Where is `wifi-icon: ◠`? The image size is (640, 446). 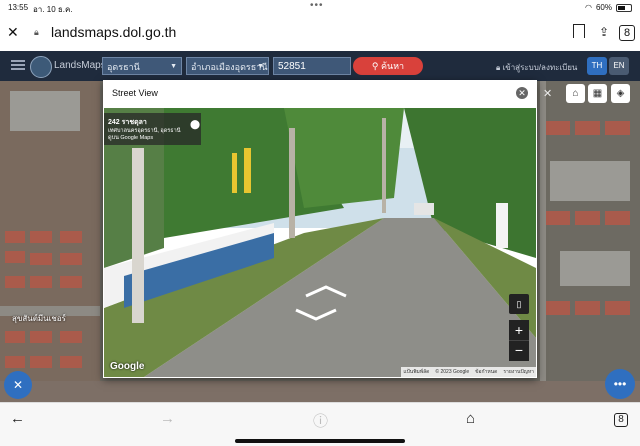 wifi-icon: ◠ is located at coordinates (588, 7).